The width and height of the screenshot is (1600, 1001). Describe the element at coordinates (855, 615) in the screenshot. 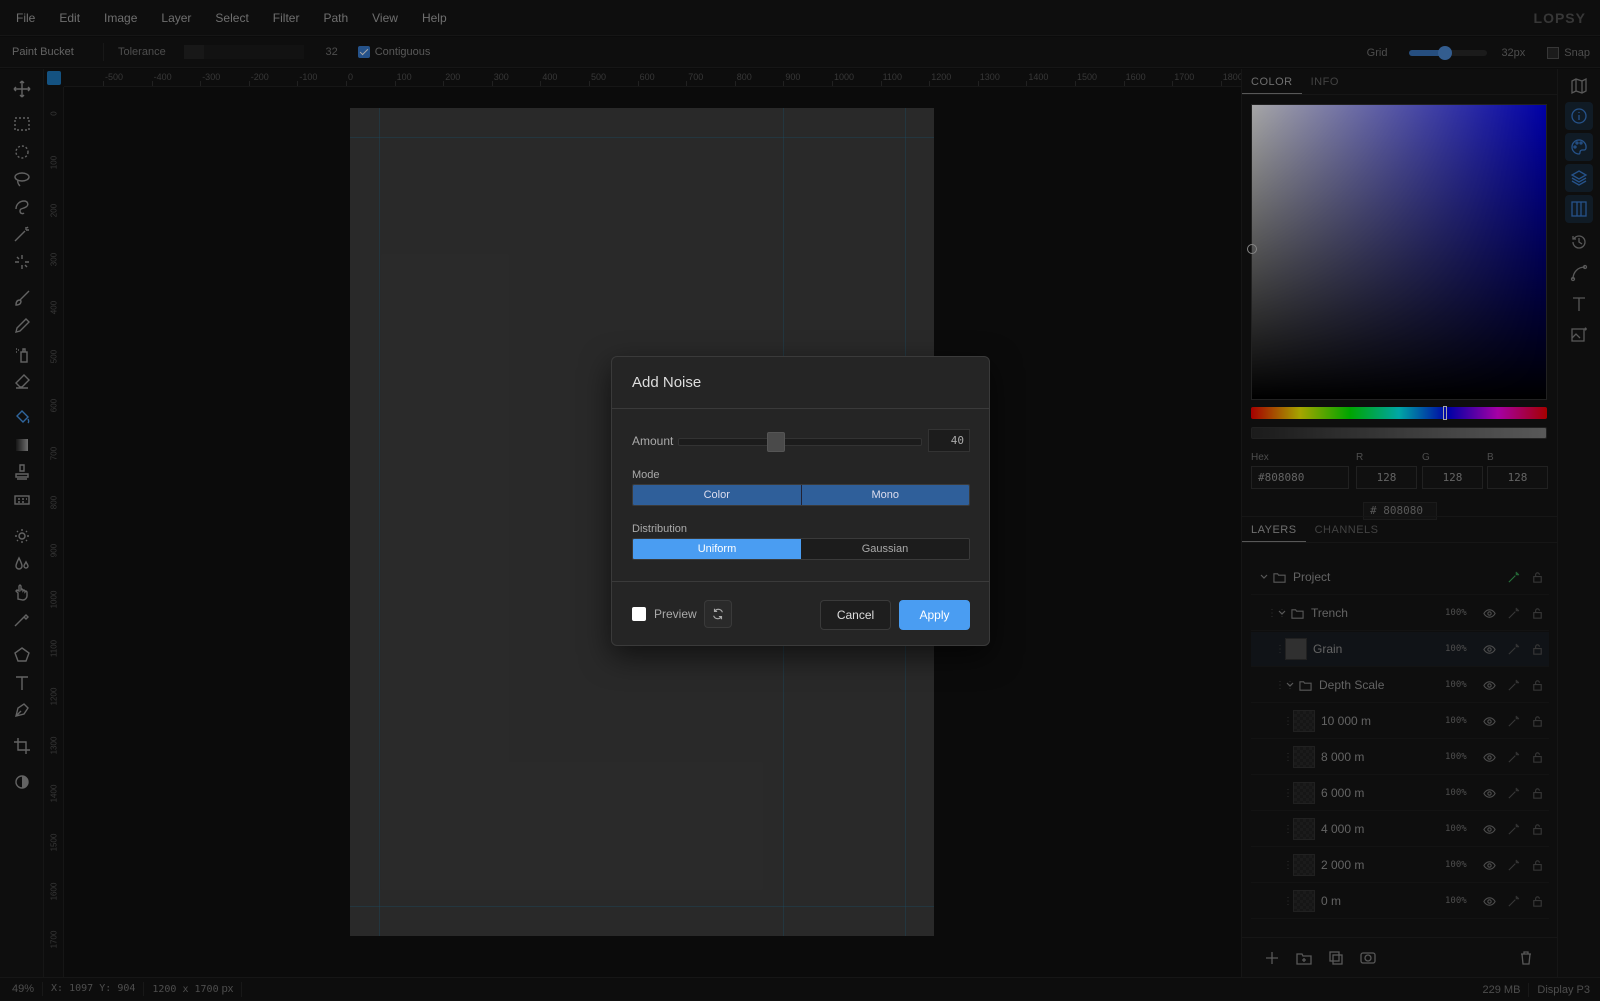

I see `cancel-button: Cancel` at that location.